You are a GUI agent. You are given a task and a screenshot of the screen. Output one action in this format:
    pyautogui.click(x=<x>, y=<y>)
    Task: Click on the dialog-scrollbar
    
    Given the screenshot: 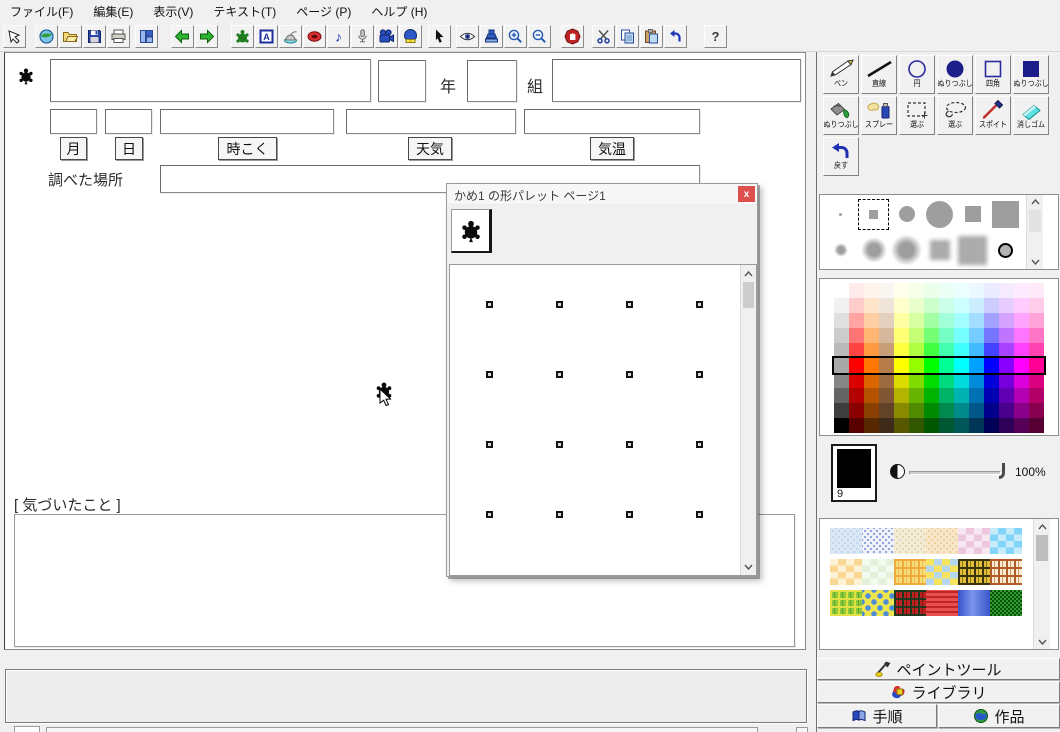 What is the action you would take?
    pyautogui.click(x=748, y=420)
    